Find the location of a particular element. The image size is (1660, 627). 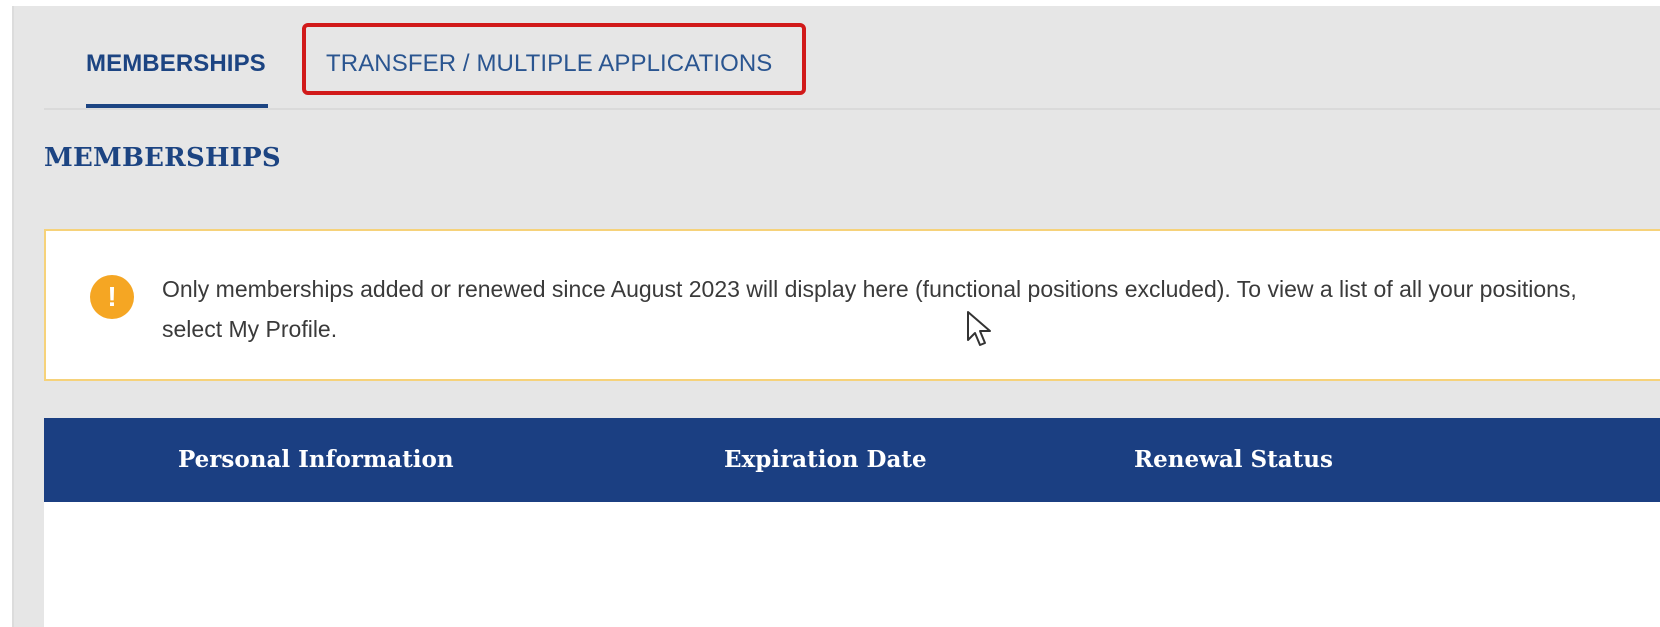

tab-memberships: MEMBERSHIPS is located at coordinates (176, 64).